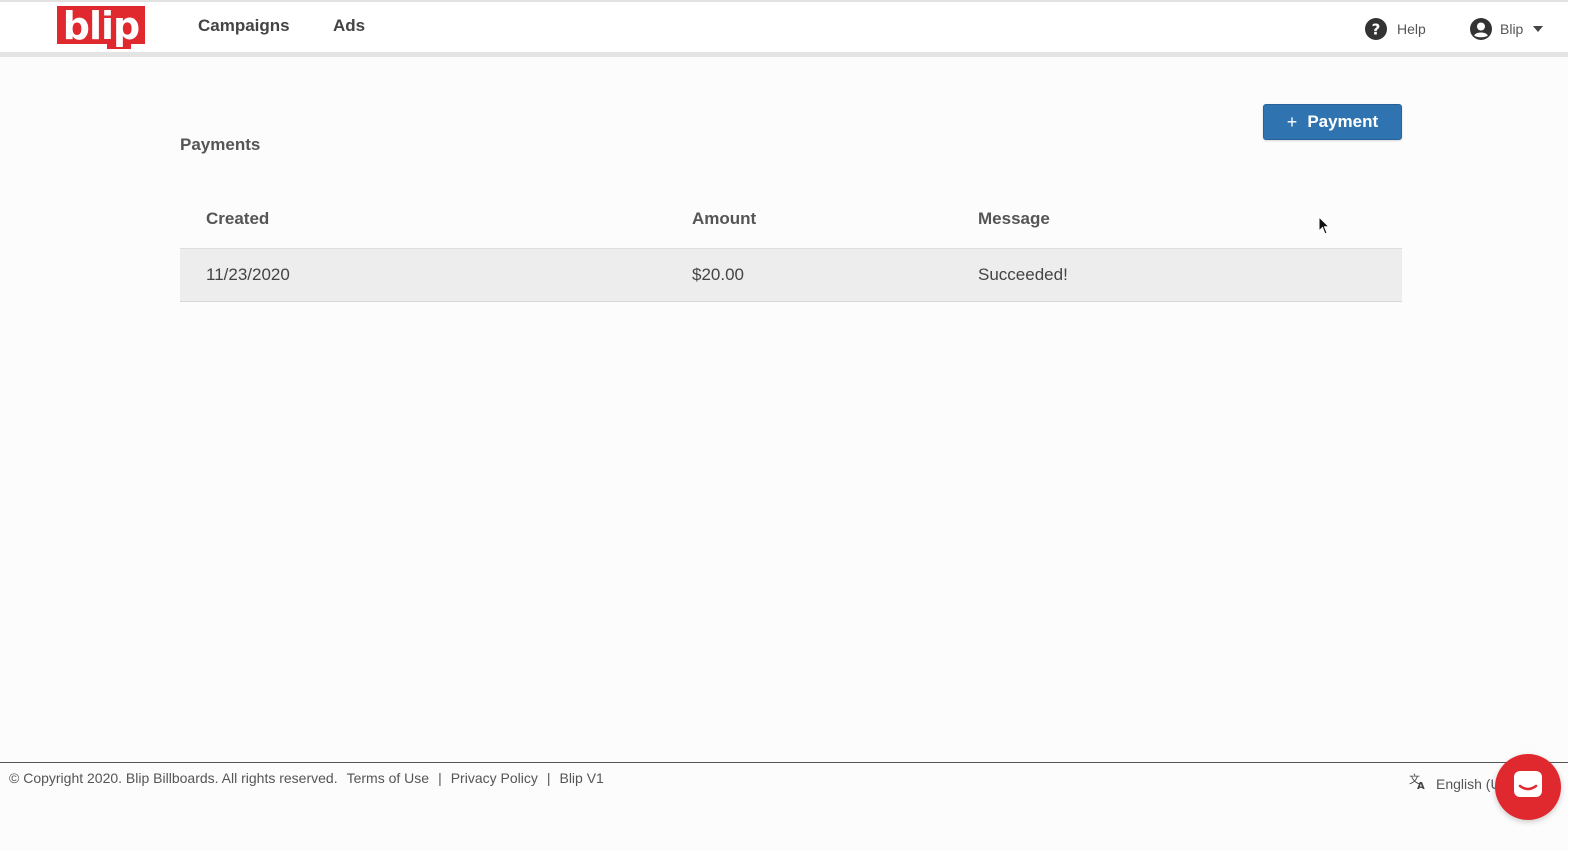 This screenshot has height=850, width=1588. What do you see at coordinates (237, 219) in the screenshot?
I see `column-header-created: Created` at bounding box center [237, 219].